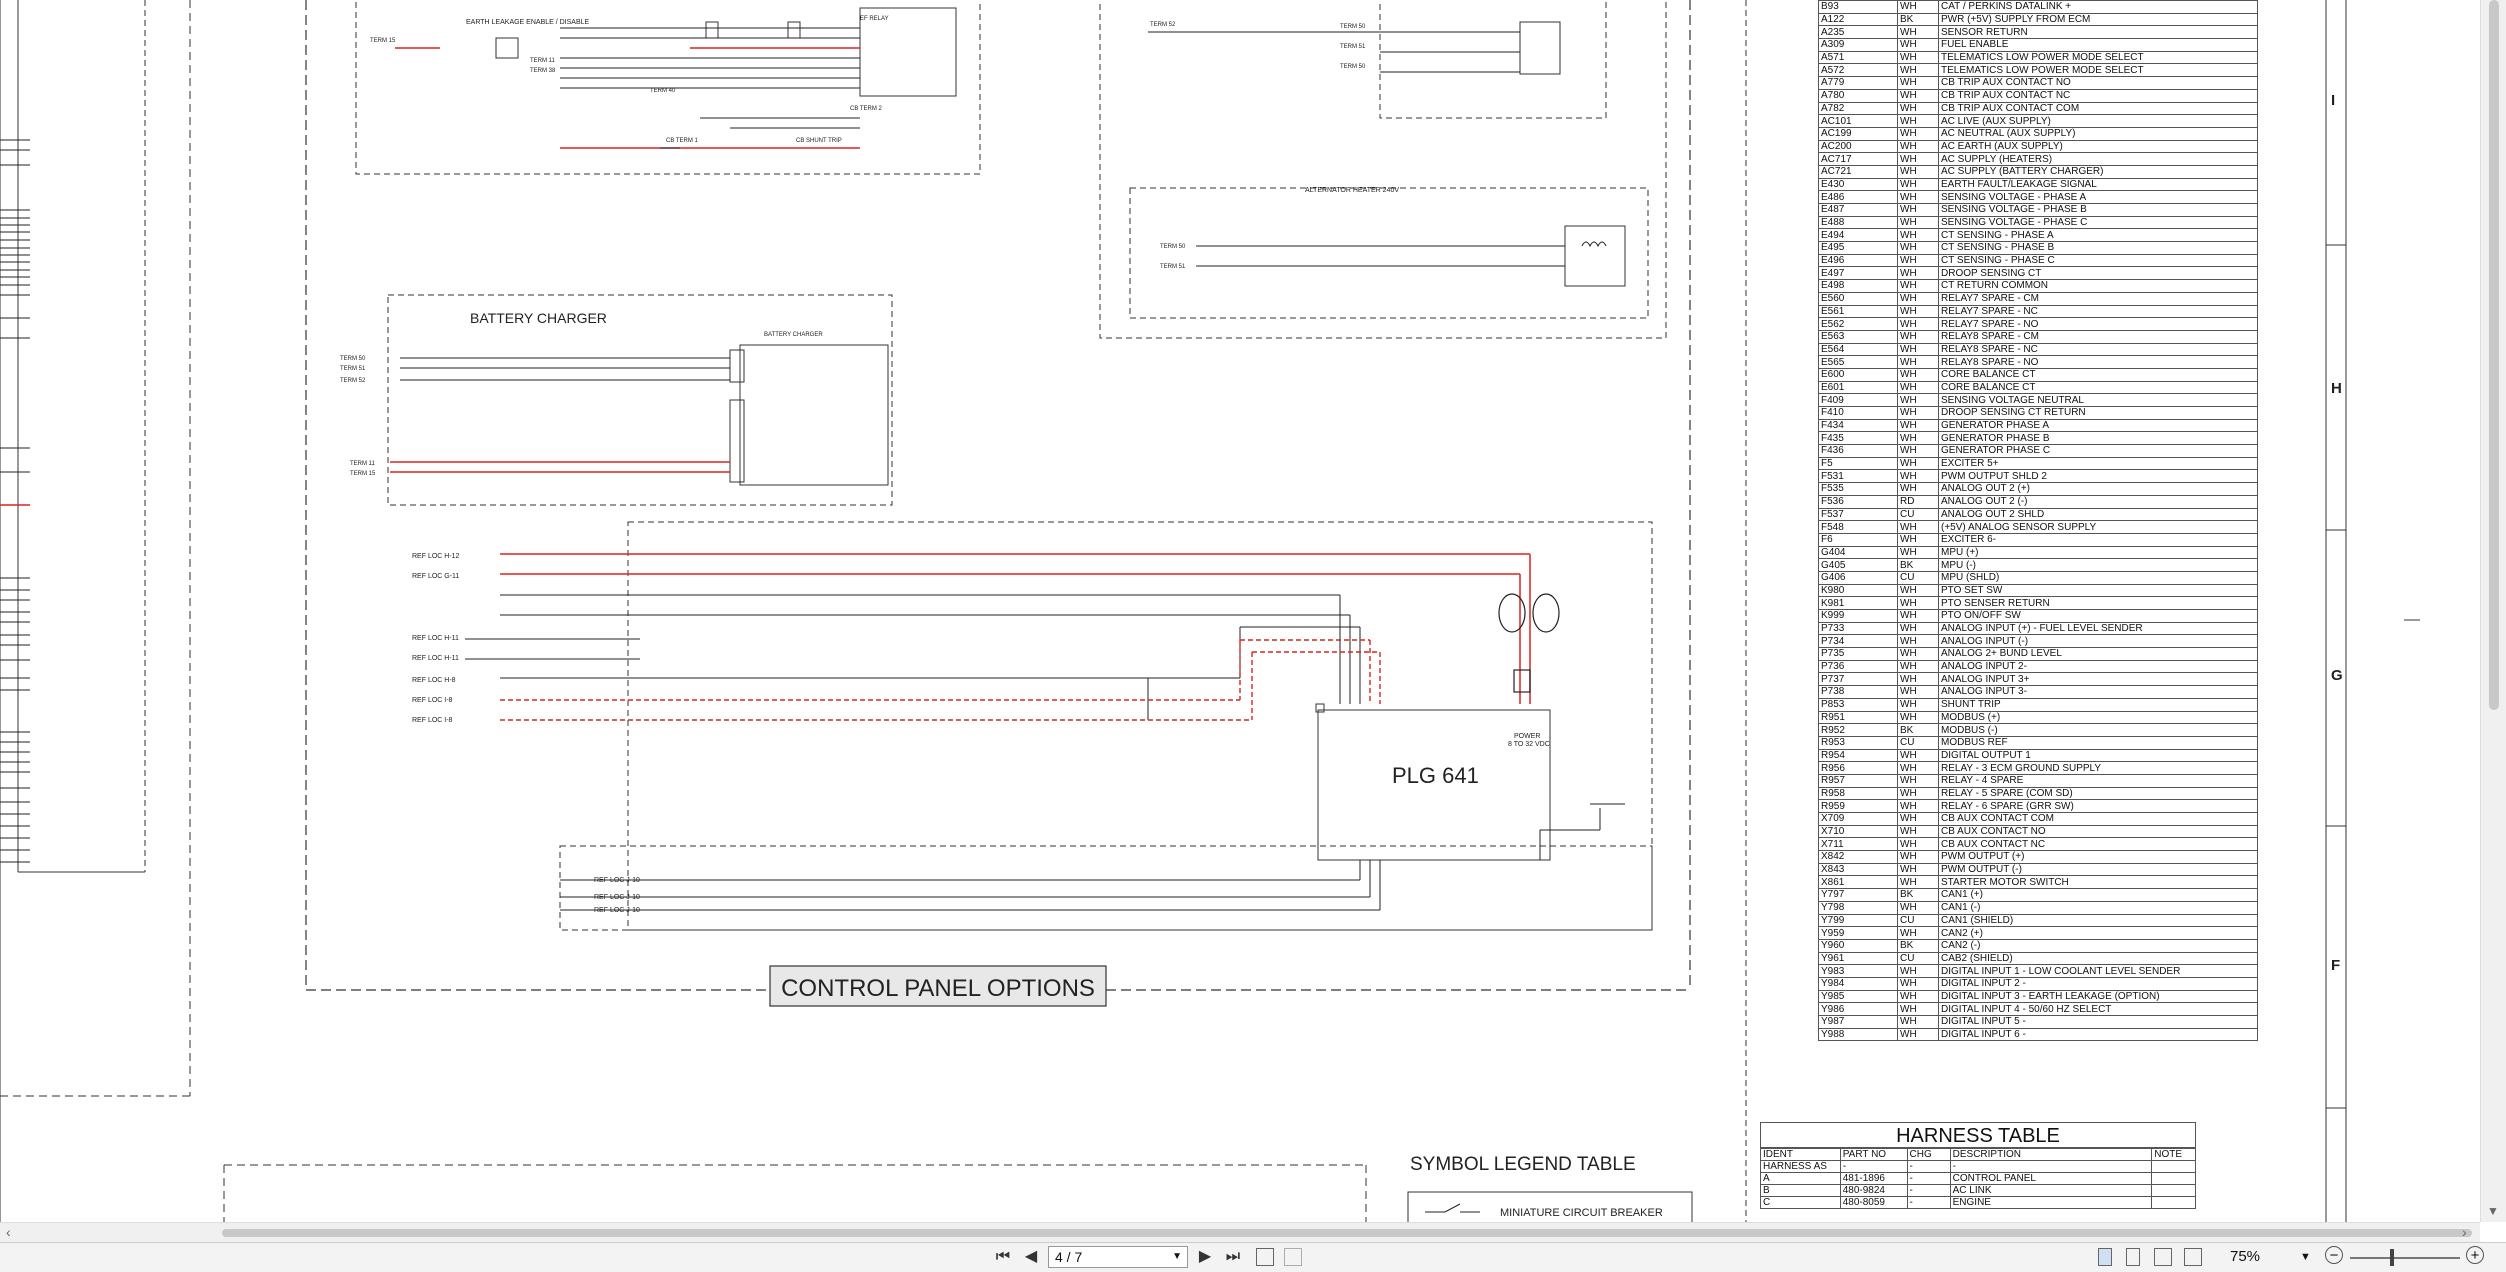 Image resolution: width=2506 pixels, height=1272 pixels. I want to click on svg-text: 8 TO 32 VDC, so click(1529, 744).